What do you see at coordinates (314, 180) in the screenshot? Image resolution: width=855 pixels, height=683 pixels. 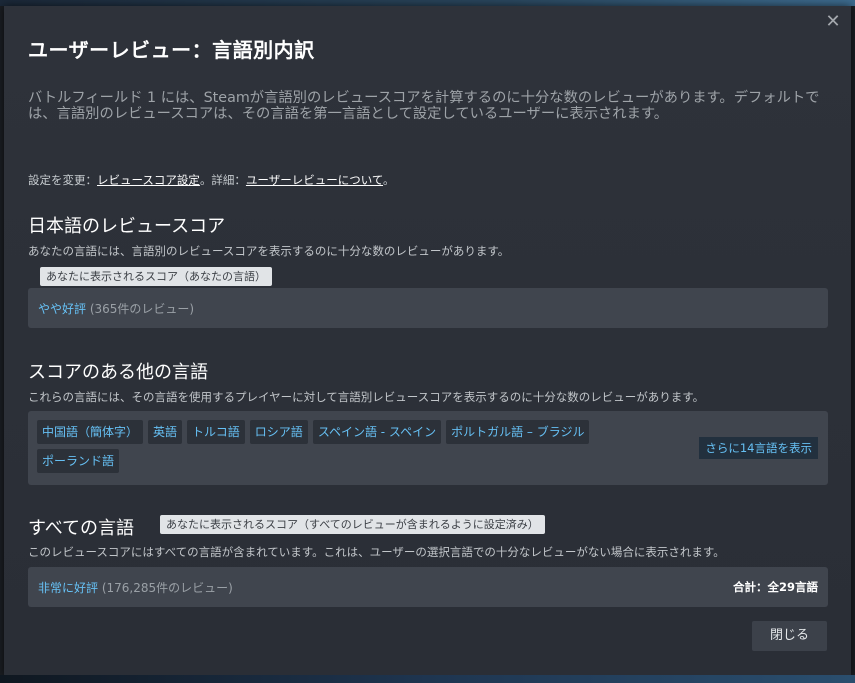 I see `about-user-reviews-link: ユーザーレビューについて` at bounding box center [314, 180].